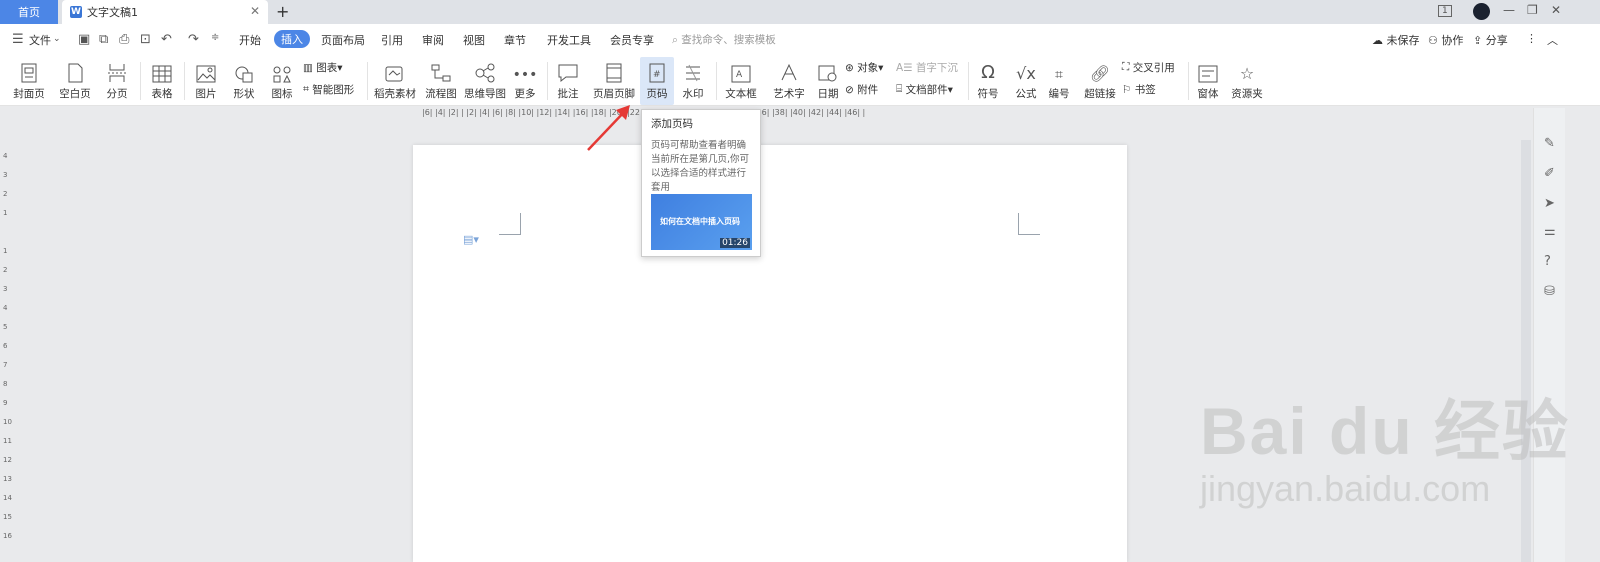 The image size is (1600, 562). Describe the element at coordinates (1549, 291) in the screenshot. I see `backup-icon: ⛁` at that location.